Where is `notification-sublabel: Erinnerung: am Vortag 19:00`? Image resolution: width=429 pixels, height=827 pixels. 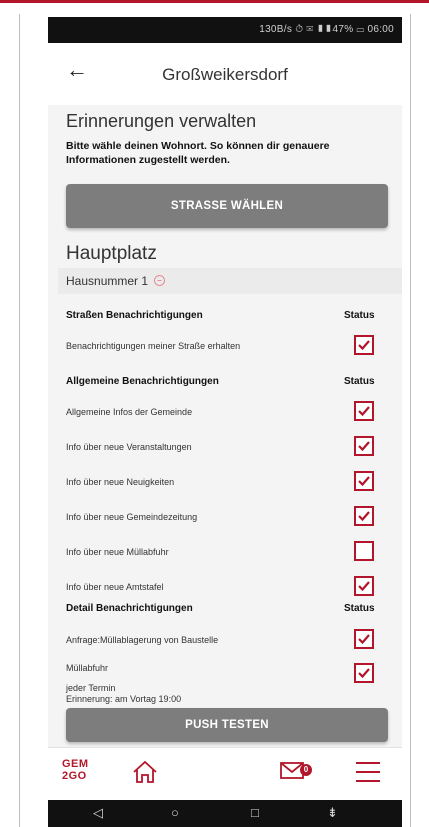 notification-sublabel: Erinnerung: am Vortag 19:00 is located at coordinates (124, 699).